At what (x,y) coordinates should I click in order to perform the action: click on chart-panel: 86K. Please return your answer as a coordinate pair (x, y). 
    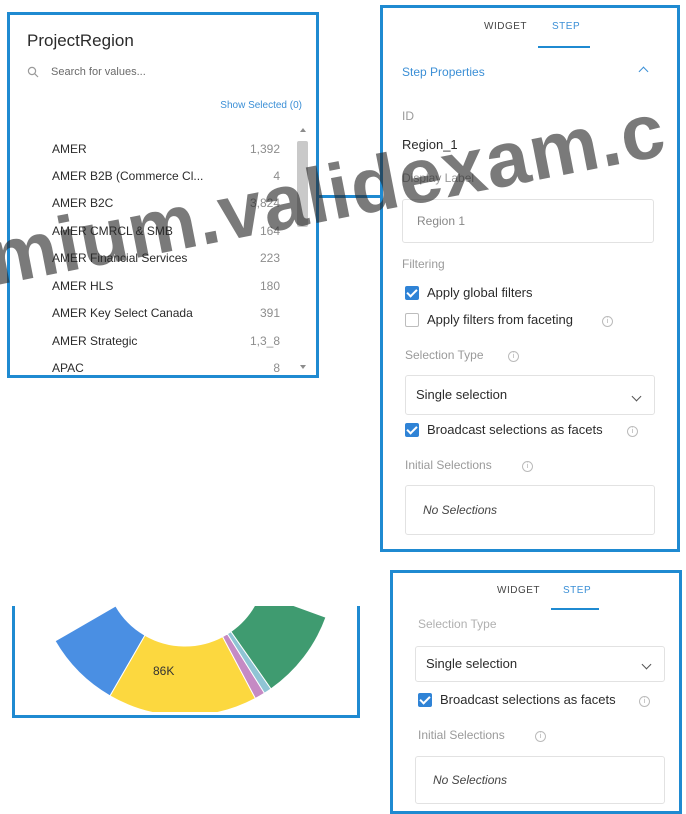
    Looking at the image, I should click on (186, 662).